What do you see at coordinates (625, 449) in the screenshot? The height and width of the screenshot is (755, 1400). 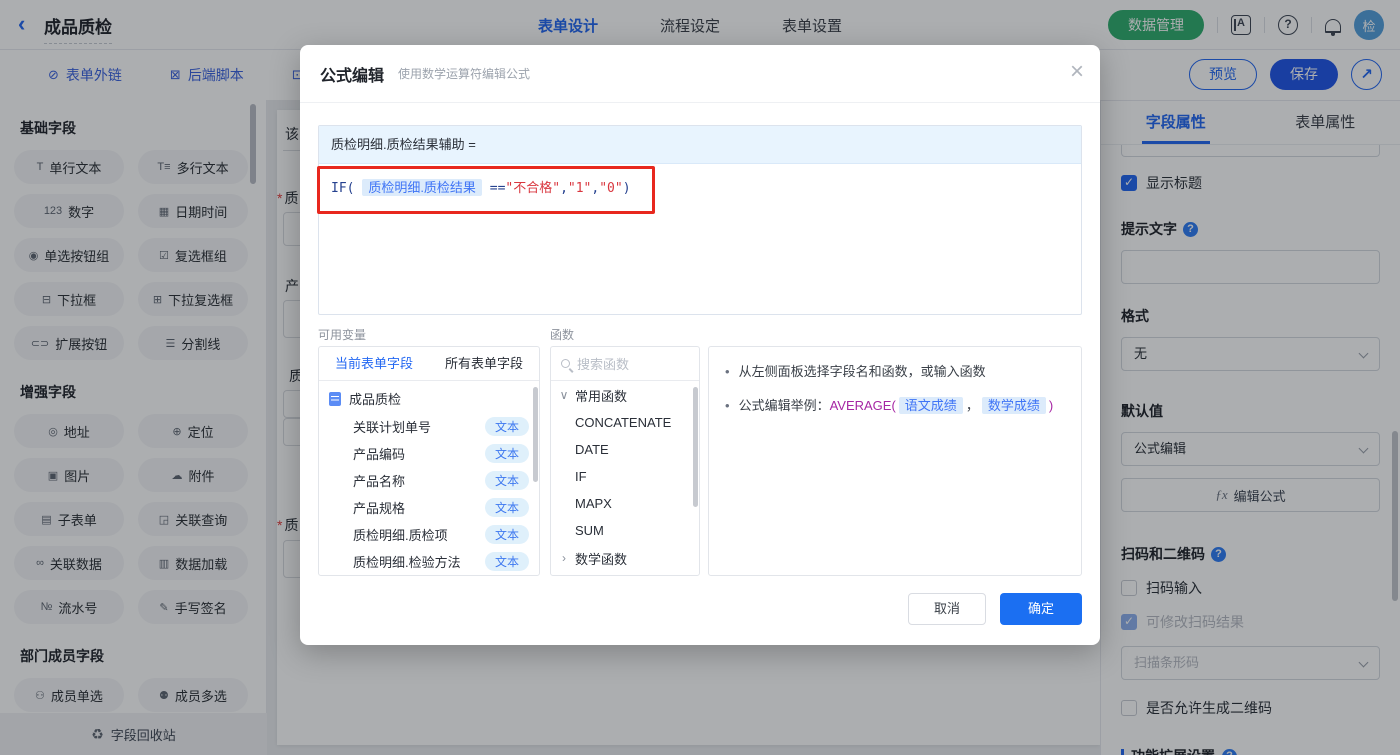 I see `function-item-DATE: DATE` at bounding box center [625, 449].